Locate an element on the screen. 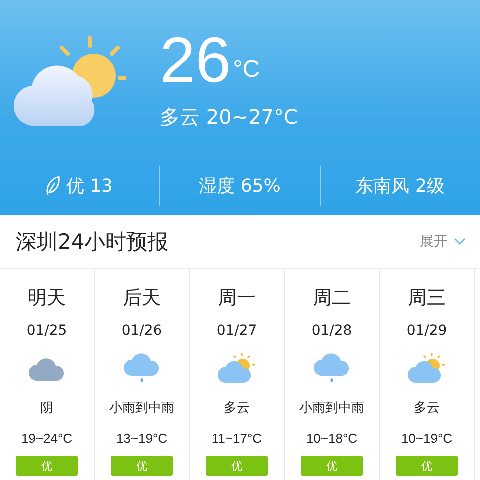 This screenshot has height=480, width=480. day-label: 后天 is located at coordinates (142, 298).